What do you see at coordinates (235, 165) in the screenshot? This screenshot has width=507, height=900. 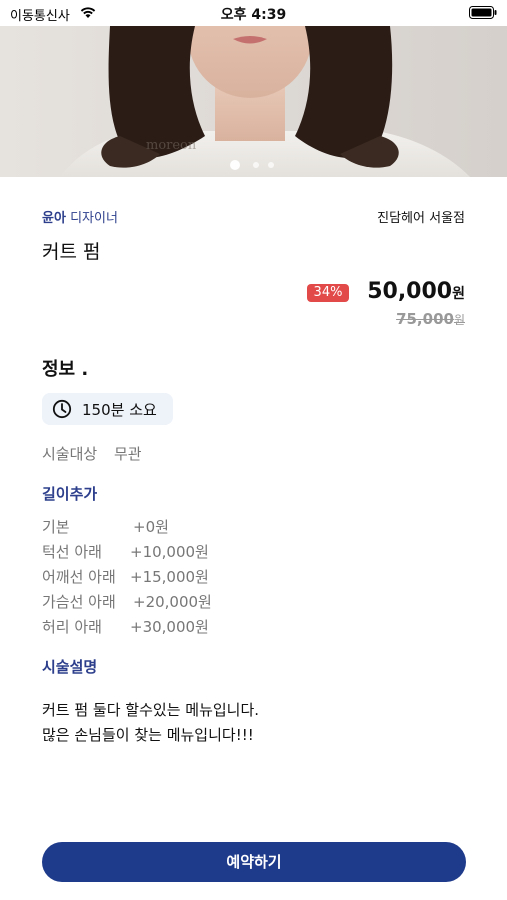 I see `carousel-dot-active` at bounding box center [235, 165].